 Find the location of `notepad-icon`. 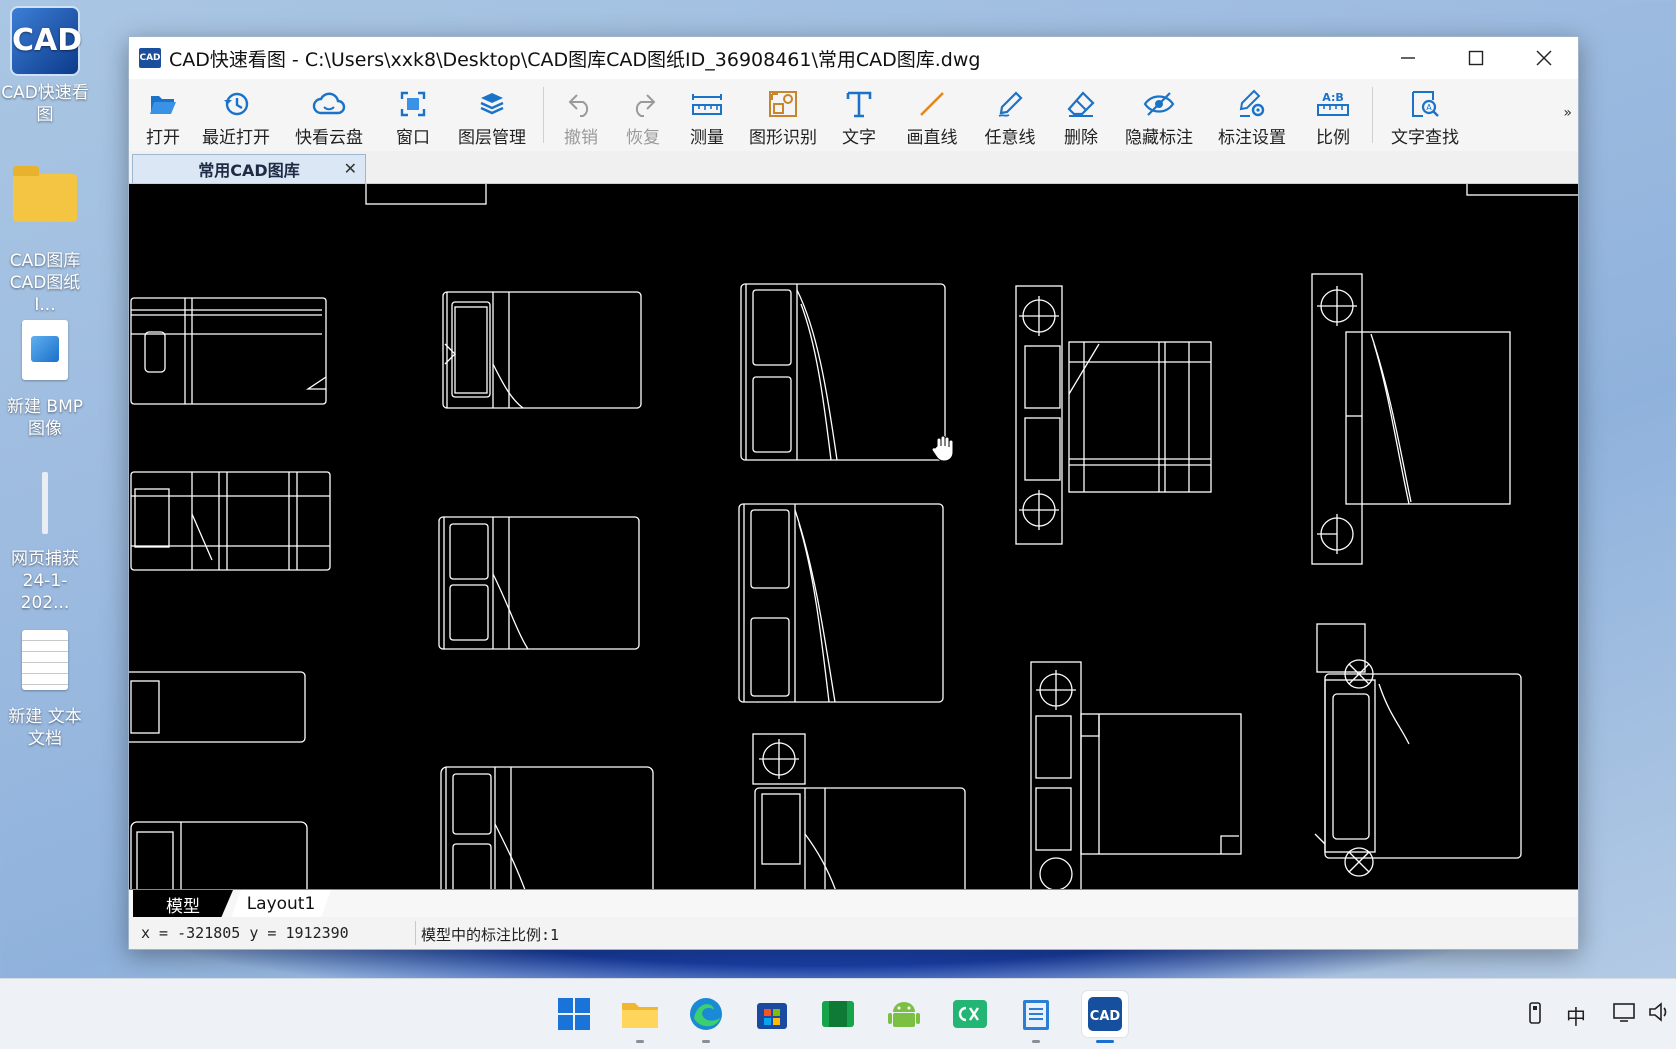

notepad-icon is located at coordinates (1036, 1015).